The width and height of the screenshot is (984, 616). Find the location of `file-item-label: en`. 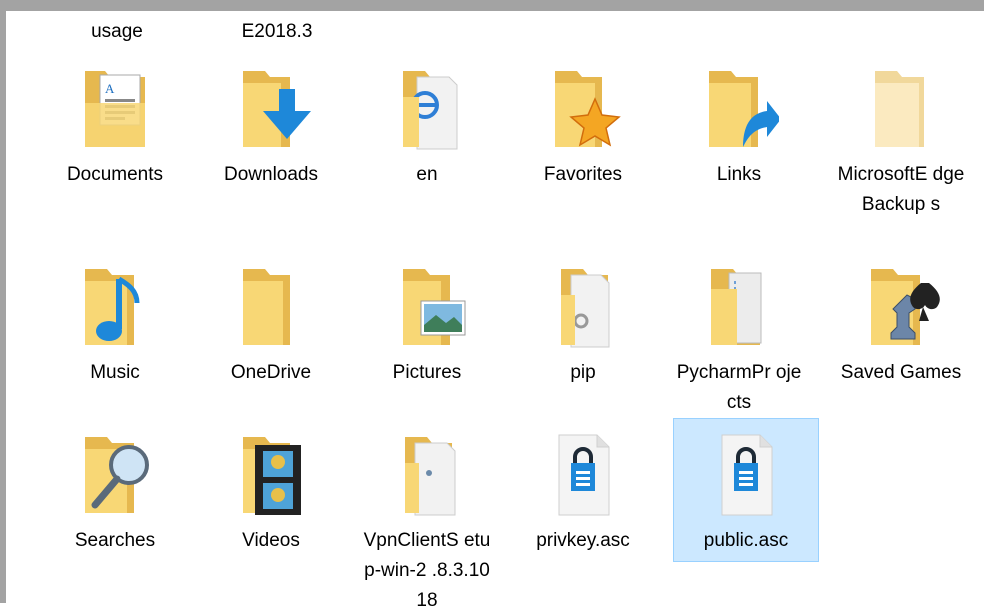

file-item-label: en is located at coordinates (427, 174).